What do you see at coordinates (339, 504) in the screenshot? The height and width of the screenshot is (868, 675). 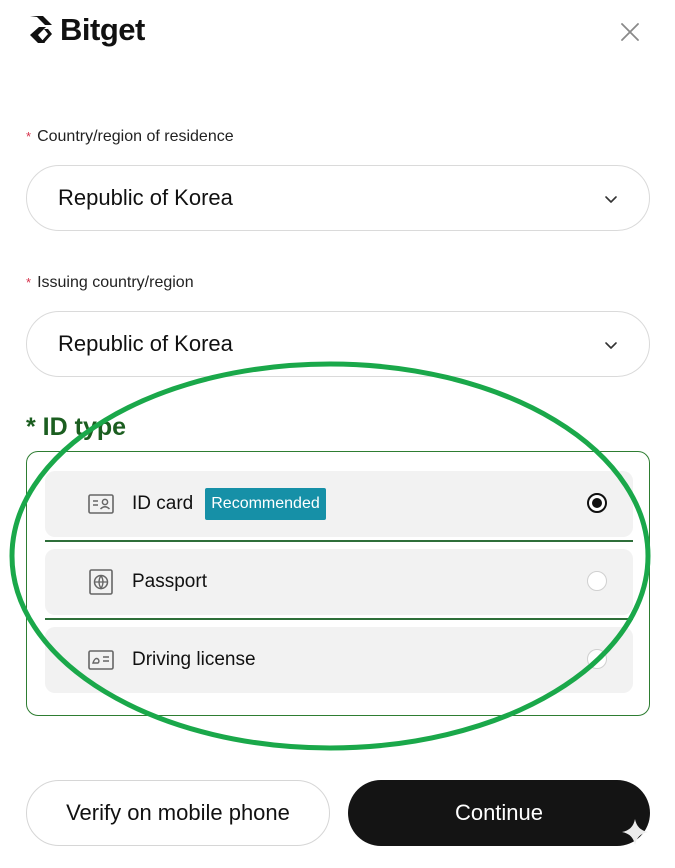 I see `id-option-id-card: ID card Recommended` at bounding box center [339, 504].